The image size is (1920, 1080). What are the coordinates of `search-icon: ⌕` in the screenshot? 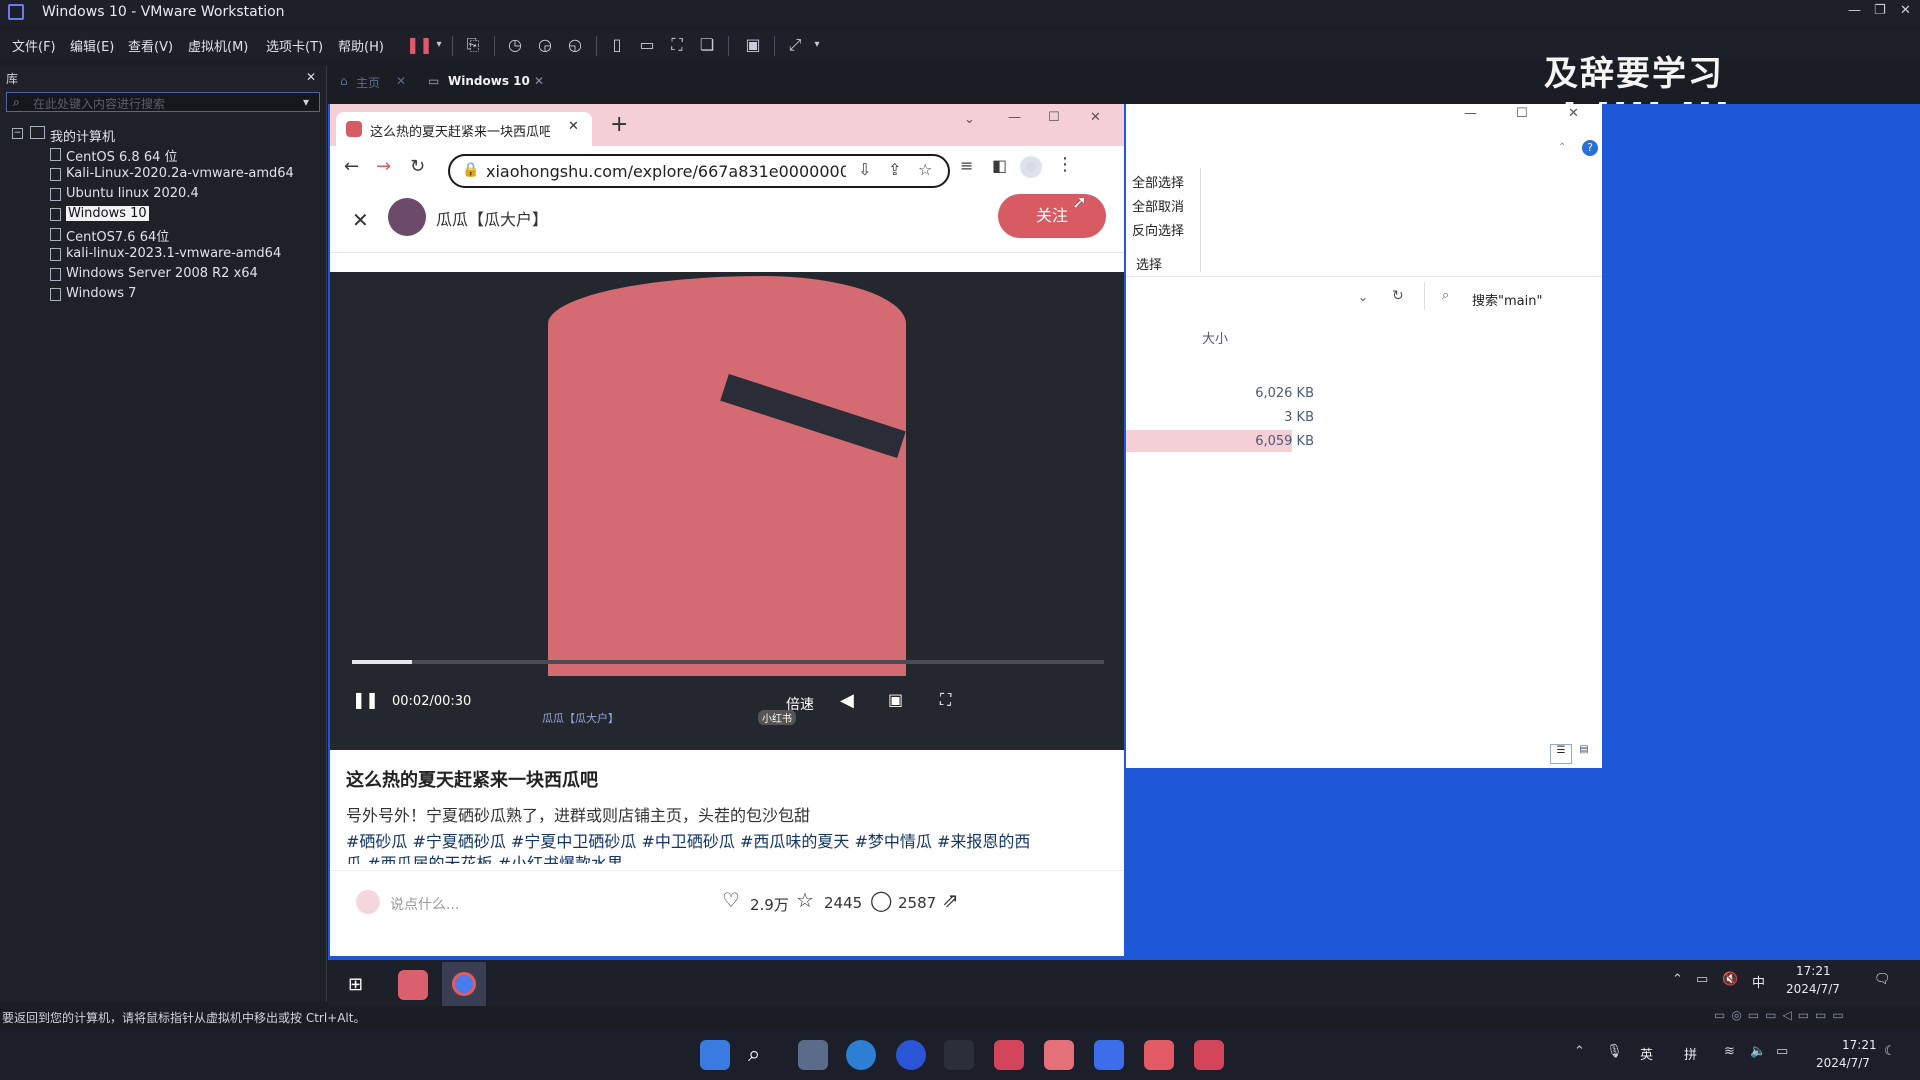 It's located at (754, 1054).